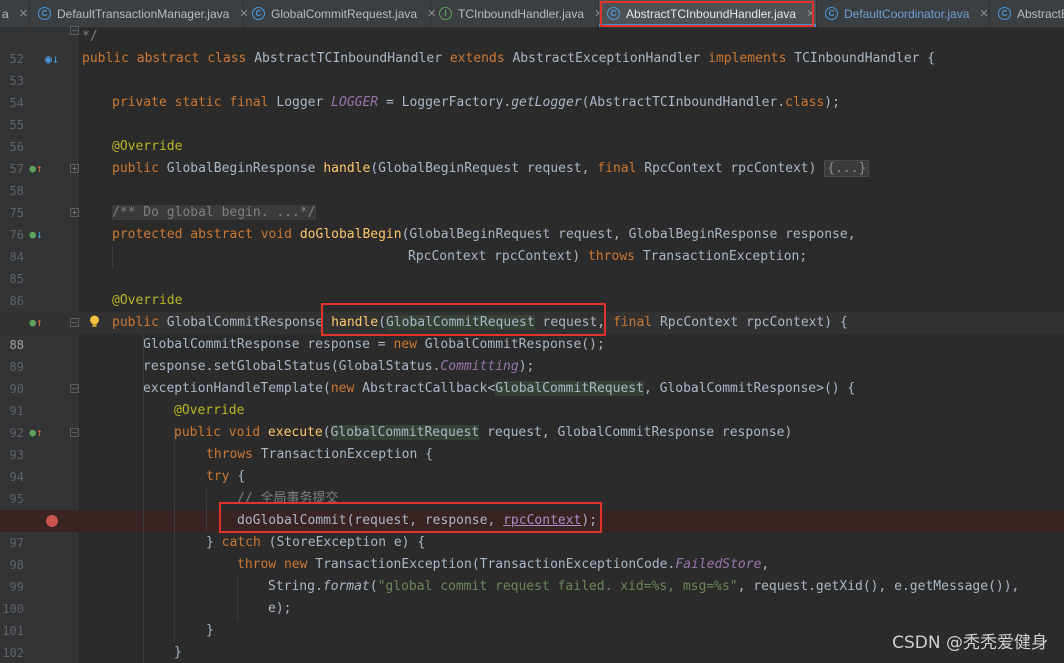 This screenshot has height=663, width=1064. What do you see at coordinates (316, 542) in the screenshot?
I see `code-text: } catch (StoreException e) {` at bounding box center [316, 542].